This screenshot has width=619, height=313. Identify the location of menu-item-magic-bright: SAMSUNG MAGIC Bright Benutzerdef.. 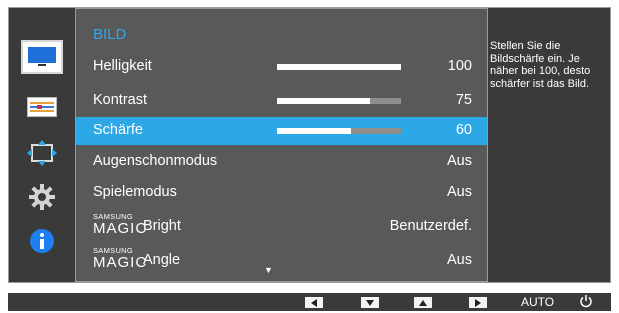
(281, 226).